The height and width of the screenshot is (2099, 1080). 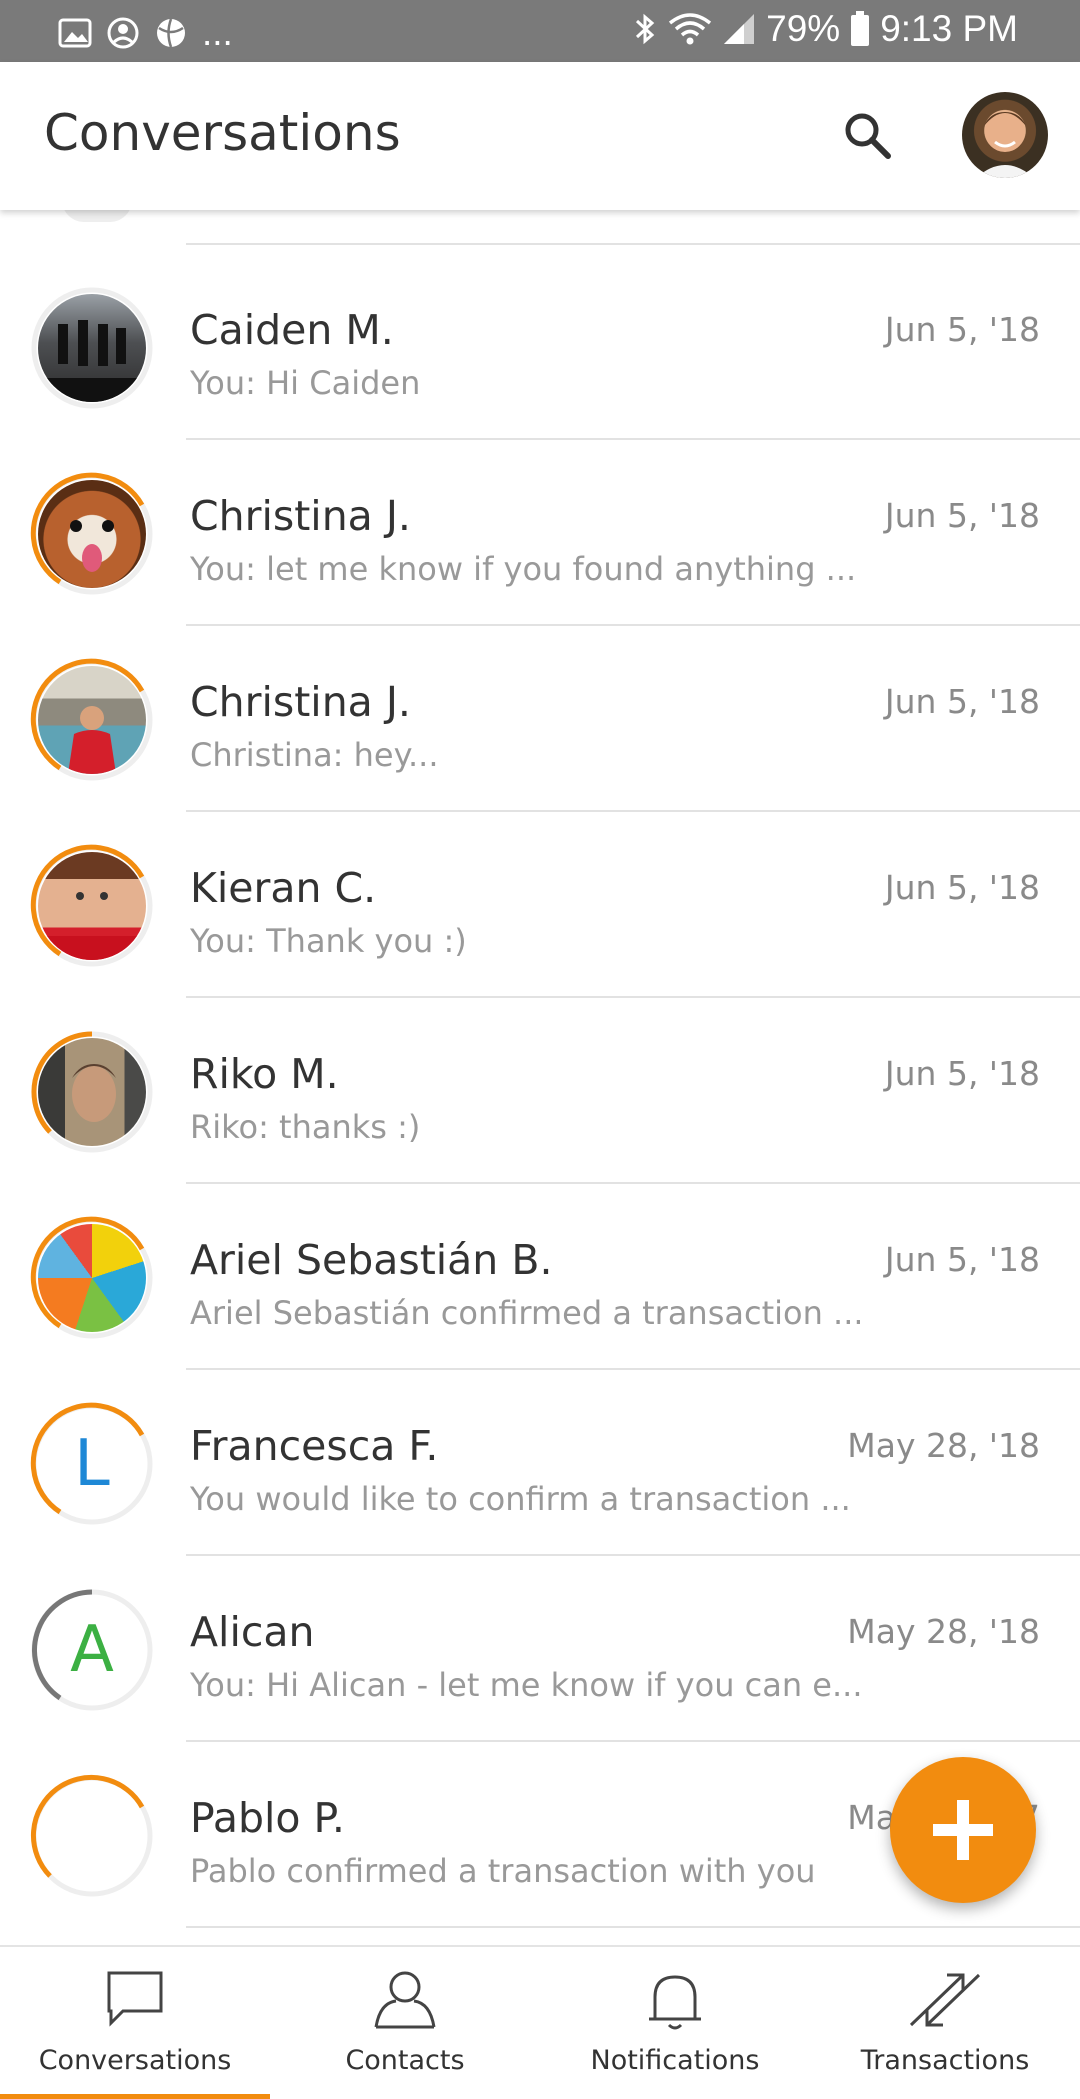 I want to click on conversation-row: Riko M. Riko: thanks :) Jun 5, '18, so click(x=540, y=1091).